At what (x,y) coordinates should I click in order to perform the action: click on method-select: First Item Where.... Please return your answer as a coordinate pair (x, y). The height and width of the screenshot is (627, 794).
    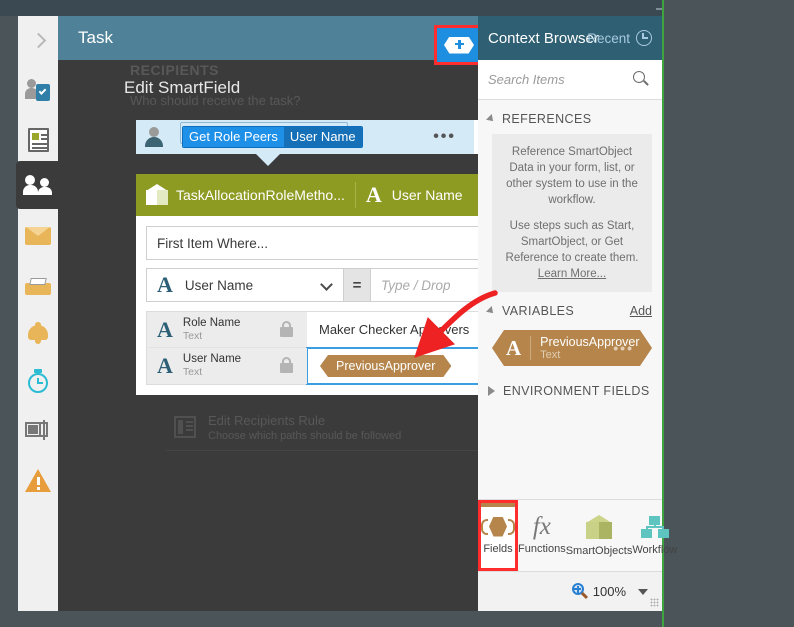
    Looking at the image, I should click on (326, 243).